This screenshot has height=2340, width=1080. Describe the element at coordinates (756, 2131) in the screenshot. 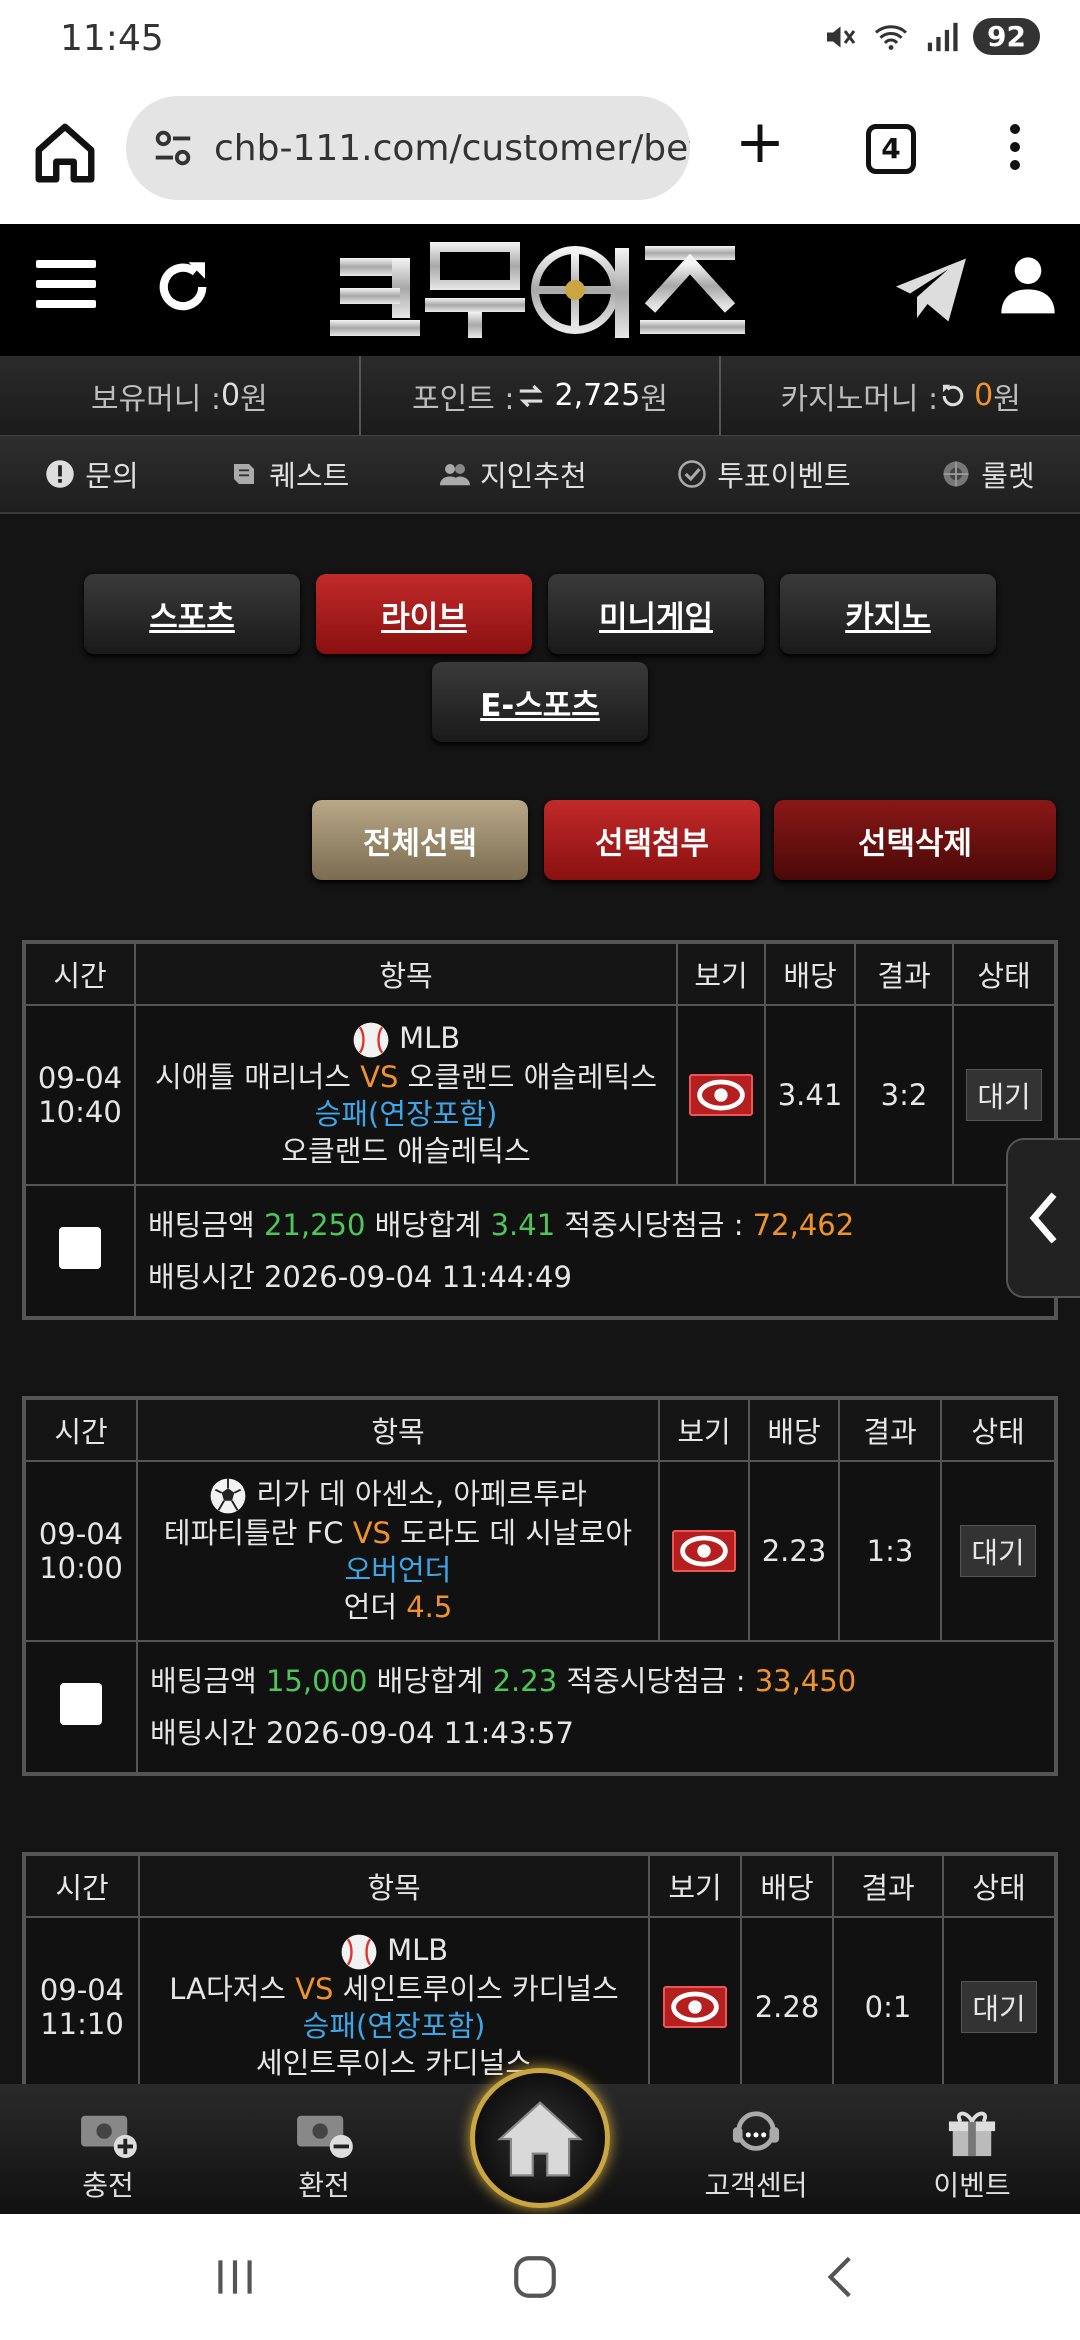

I see `support-icon` at that location.